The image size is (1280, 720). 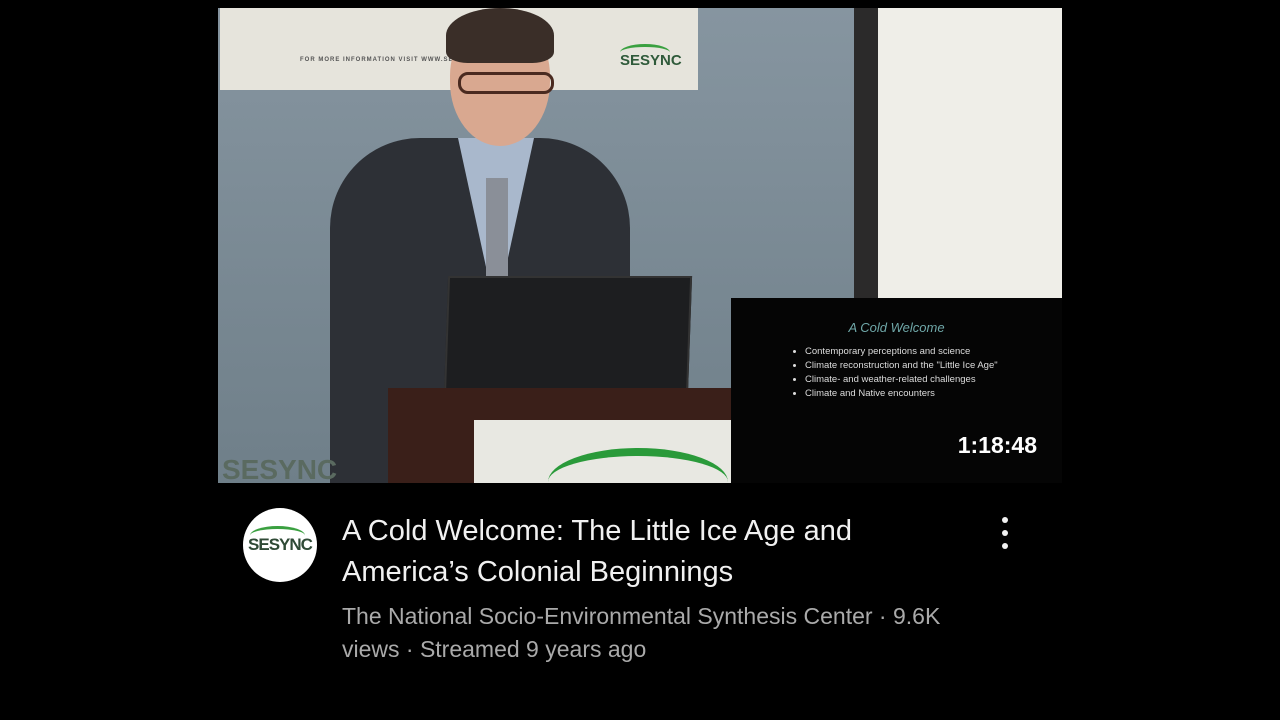 I want to click on speaker-glasses, so click(x=506, y=83).